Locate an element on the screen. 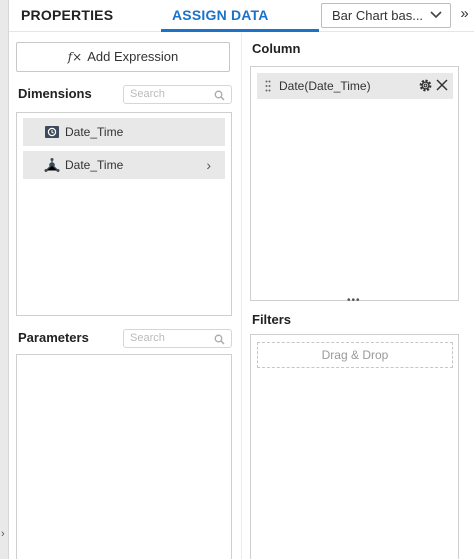 The image size is (474, 559). dimensions-search-placeholder: Search is located at coordinates (147, 94).